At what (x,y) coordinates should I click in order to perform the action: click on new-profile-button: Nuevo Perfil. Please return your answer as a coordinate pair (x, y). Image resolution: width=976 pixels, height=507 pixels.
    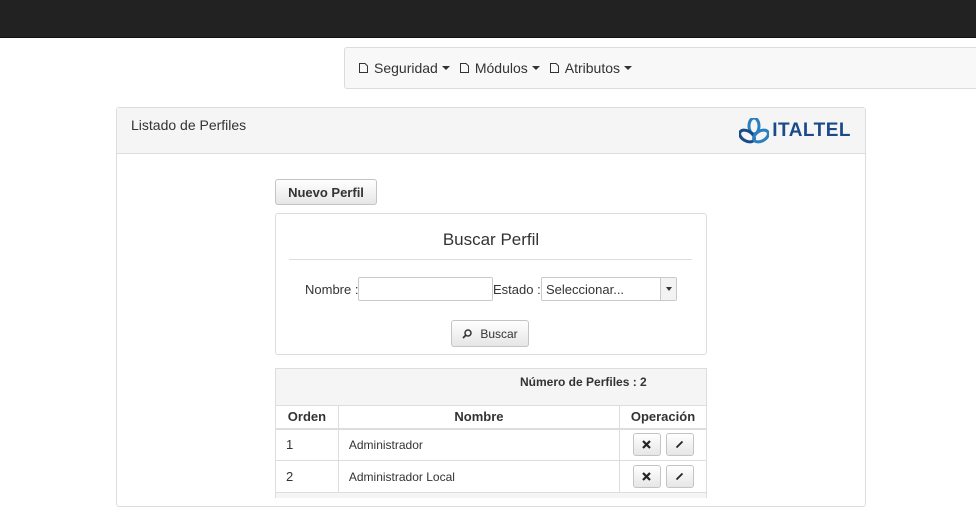
    Looking at the image, I should click on (326, 192).